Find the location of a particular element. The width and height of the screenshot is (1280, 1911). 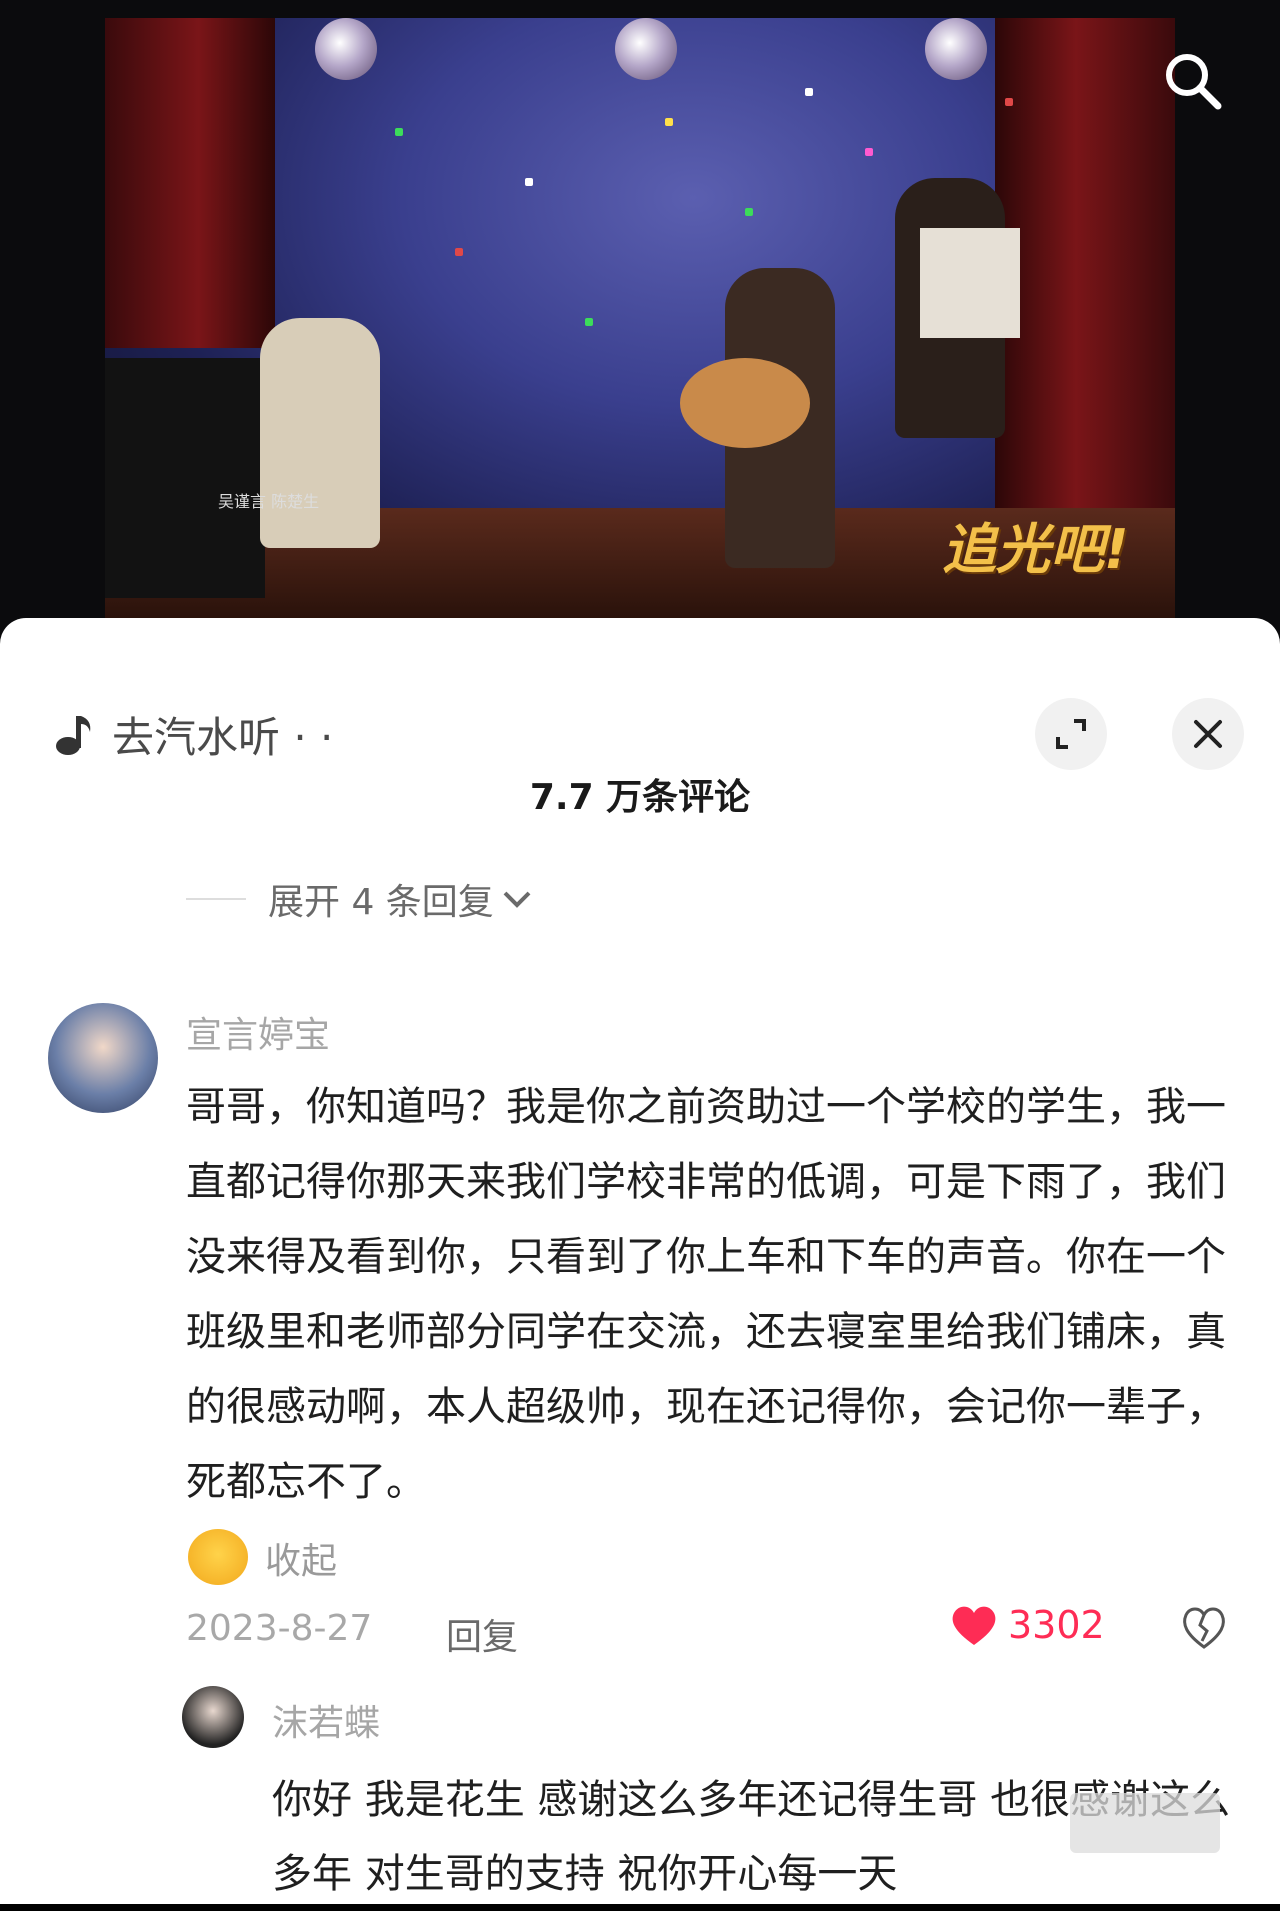

close-button is located at coordinates (1208, 734).